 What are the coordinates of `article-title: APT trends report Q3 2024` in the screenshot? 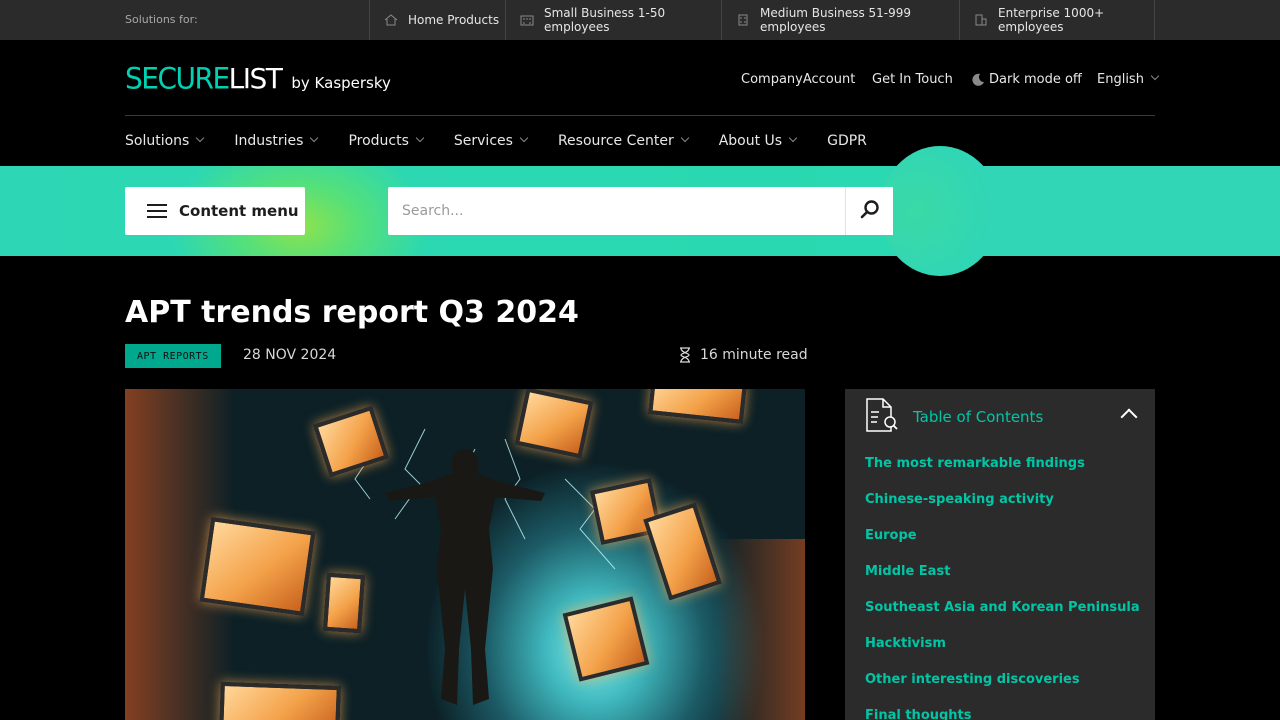 It's located at (352, 312).